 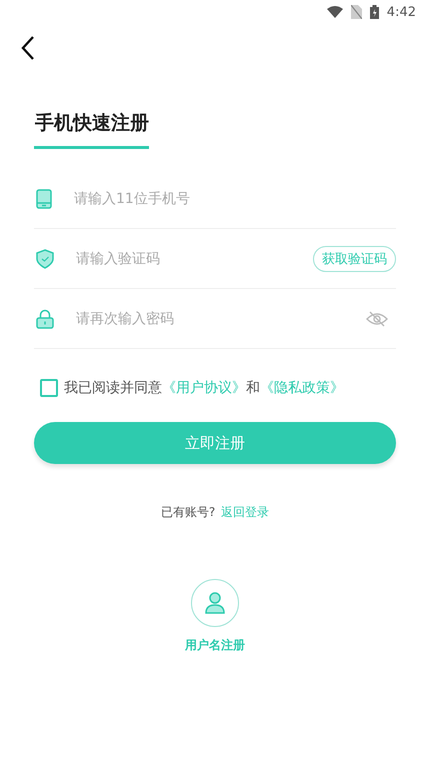 I want to click on page-title: 手机快速注册, so click(x=92, y=123).